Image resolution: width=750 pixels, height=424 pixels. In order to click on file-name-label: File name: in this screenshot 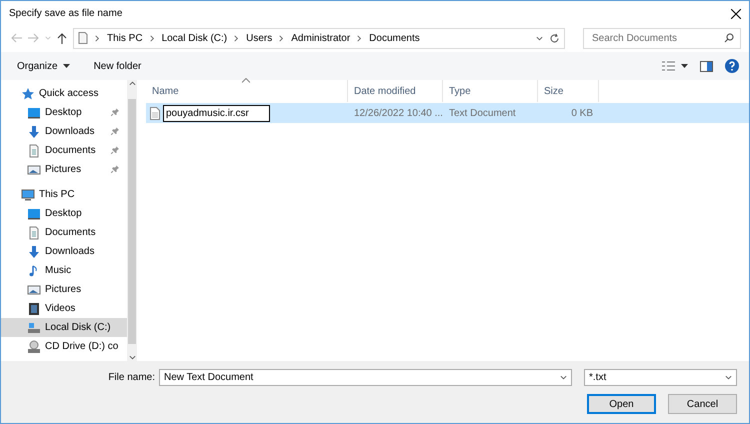, I will do `click(131, 377)`.